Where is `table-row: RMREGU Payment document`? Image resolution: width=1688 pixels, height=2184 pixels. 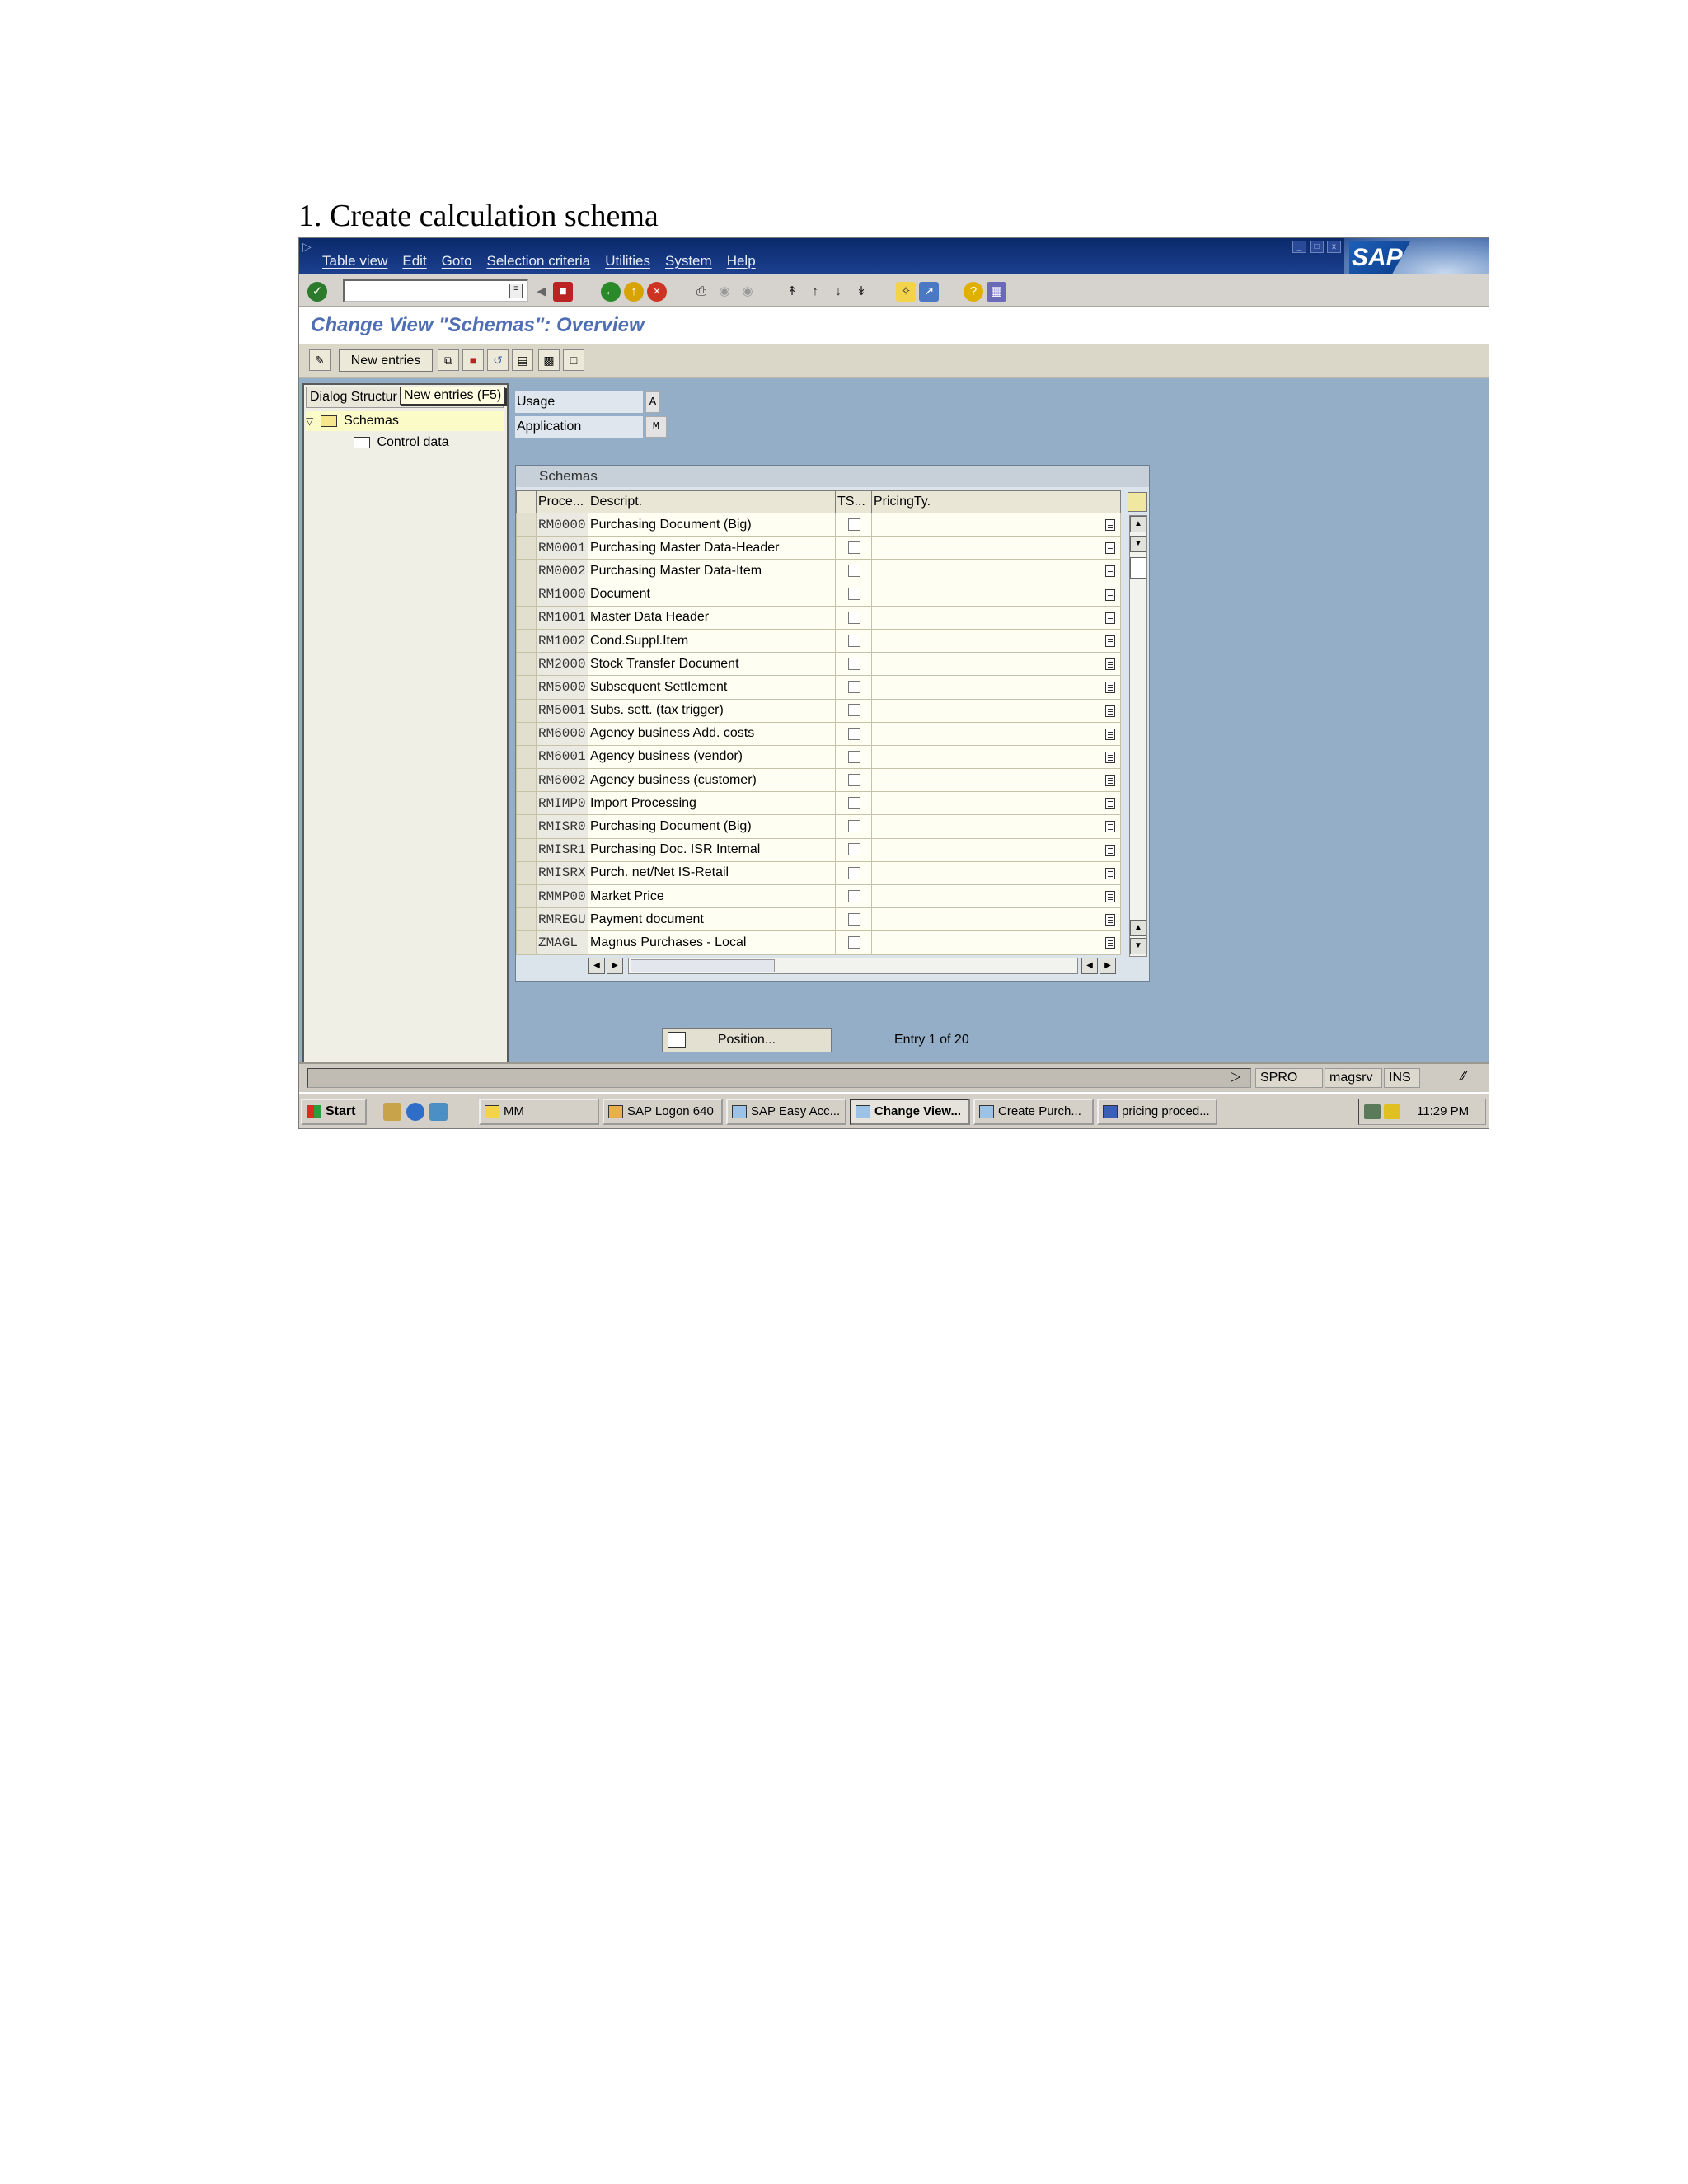 table-row: RMREGU Payment document is located at coordinates (819, 919).